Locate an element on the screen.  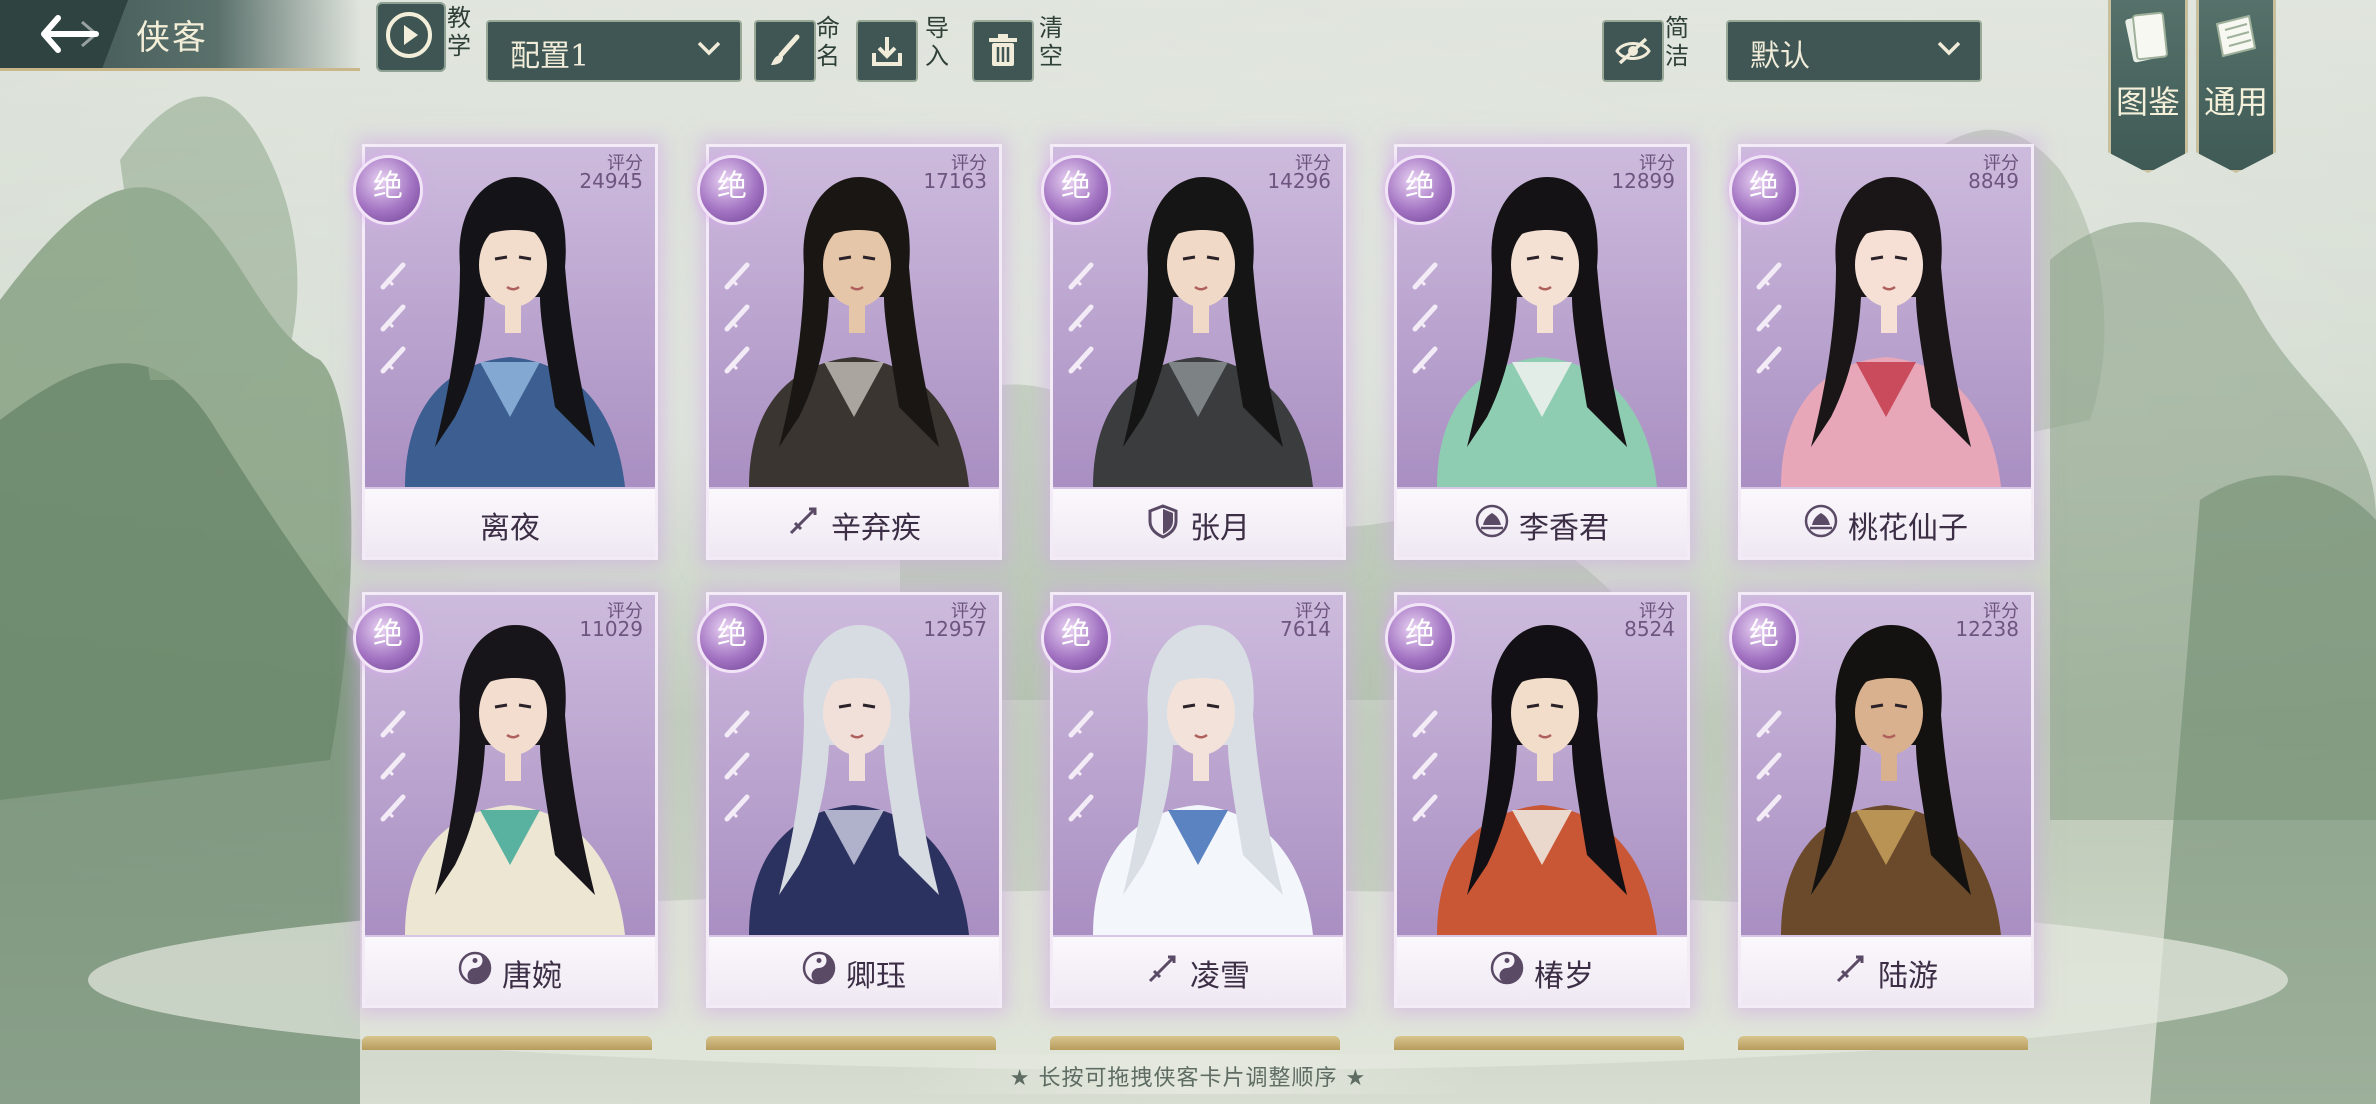
page-title: 侠客 is located at coordinates (172, 38).